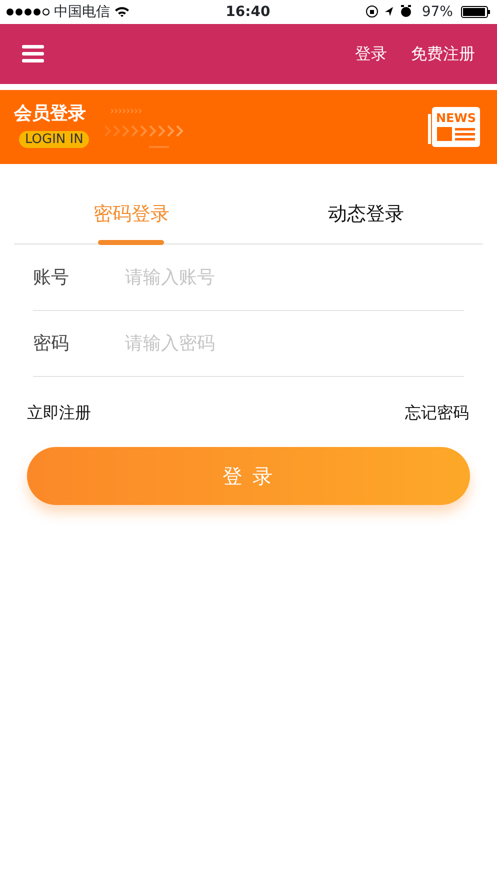 Image resolution: width=497 pixels, height=883 pixels. What do you see at coordinates (437, 12) in the screenshot?
I see `battery-percent: 97%` at bounding box center [437, 12].